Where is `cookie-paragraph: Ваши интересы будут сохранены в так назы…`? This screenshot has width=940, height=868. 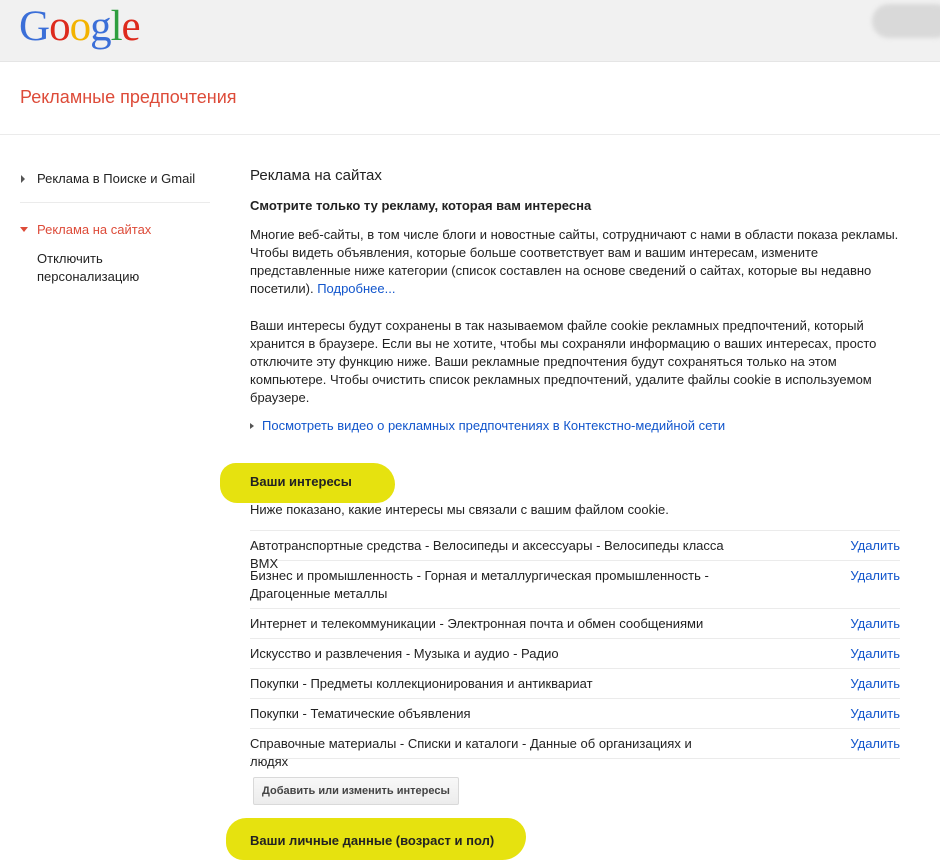 cookie-paragraph: Ваши интересы будут сохранены в так назы… is located at coordinates (563, 361).